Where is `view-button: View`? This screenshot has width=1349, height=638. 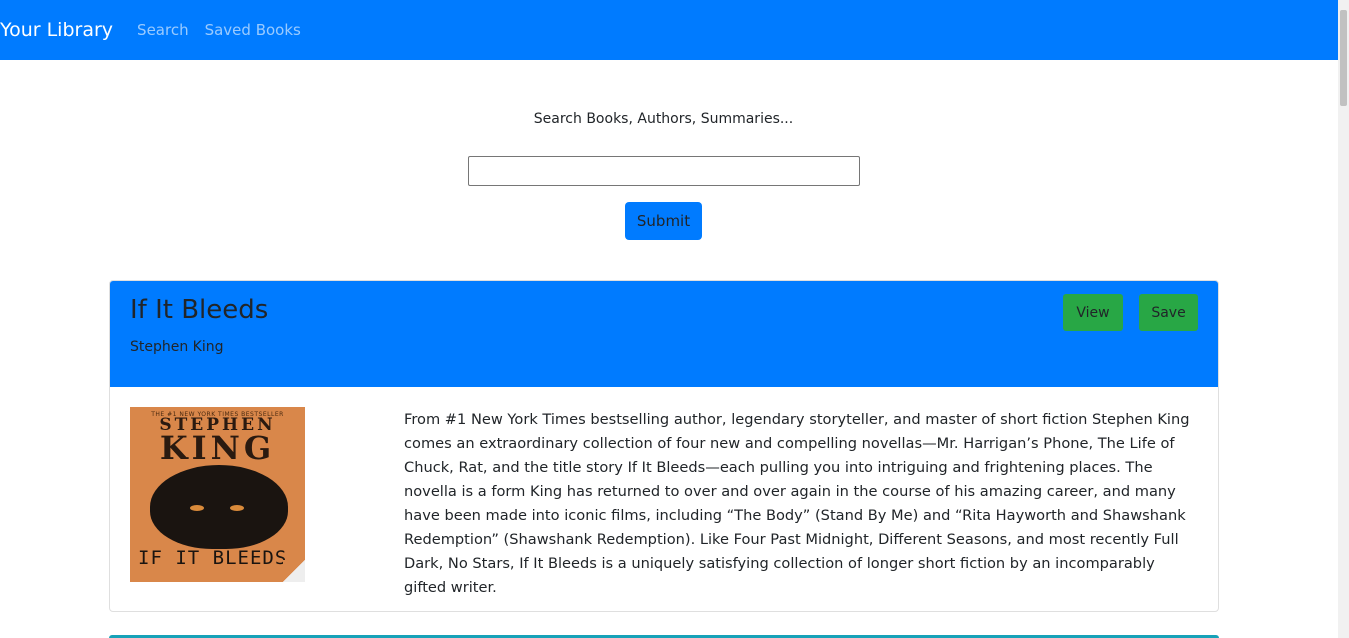
view-button: View is located at coordinates (1093, 312).